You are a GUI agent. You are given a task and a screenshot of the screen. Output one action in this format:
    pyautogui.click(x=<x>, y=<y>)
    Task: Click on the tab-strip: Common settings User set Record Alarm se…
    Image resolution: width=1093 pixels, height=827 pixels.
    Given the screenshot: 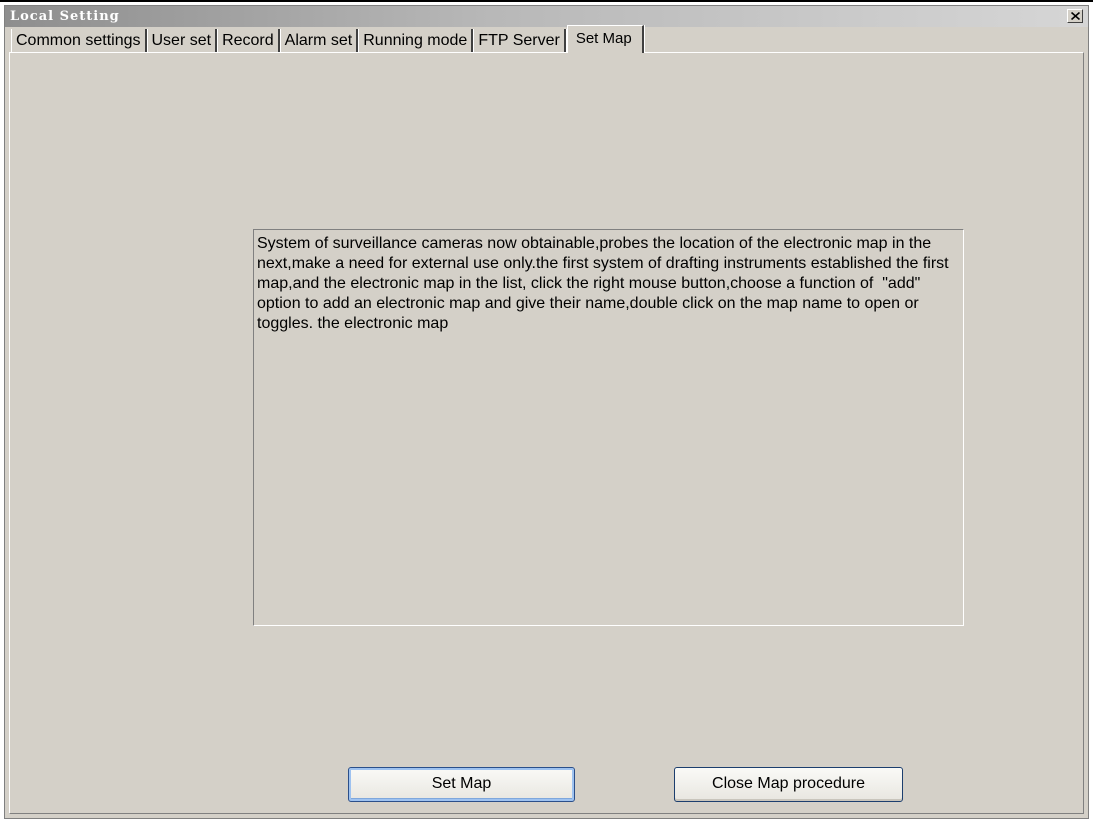 What is the action you would take?
    pyautogui.click(x=328, y=39)
    